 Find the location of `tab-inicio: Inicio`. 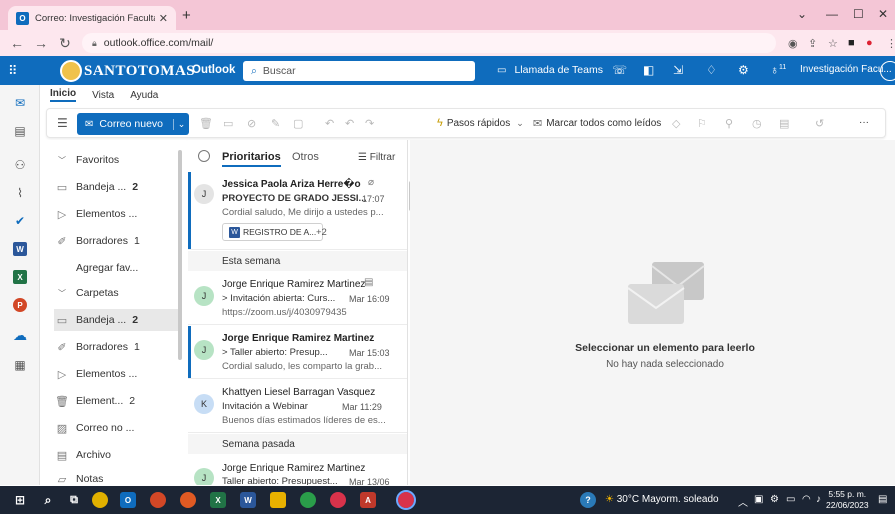

tab-inicio: Inicio is located at coordinates (63, 95).